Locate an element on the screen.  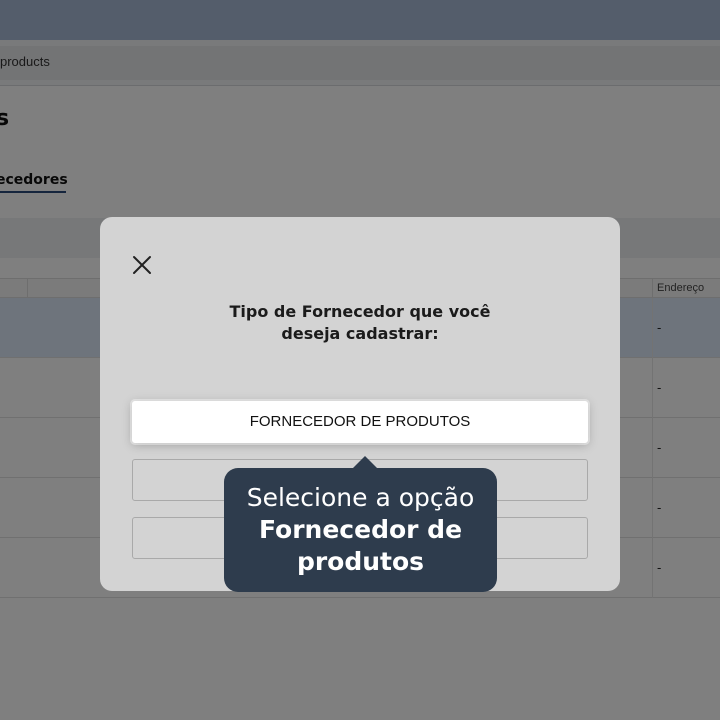
tutorial-tooltip: Selecione a opção Fornecedor de produtos is located at coordinates (360, 524).